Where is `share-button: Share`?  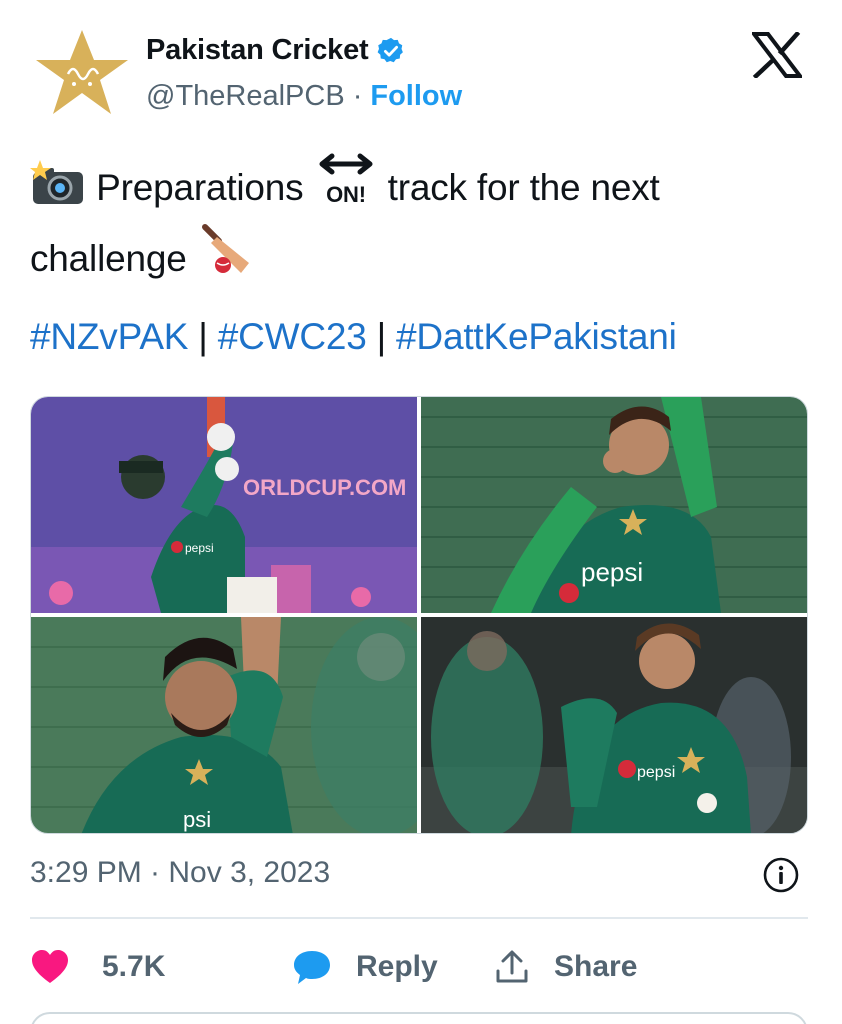 share-button: Share is located at coordinates (565, 967).